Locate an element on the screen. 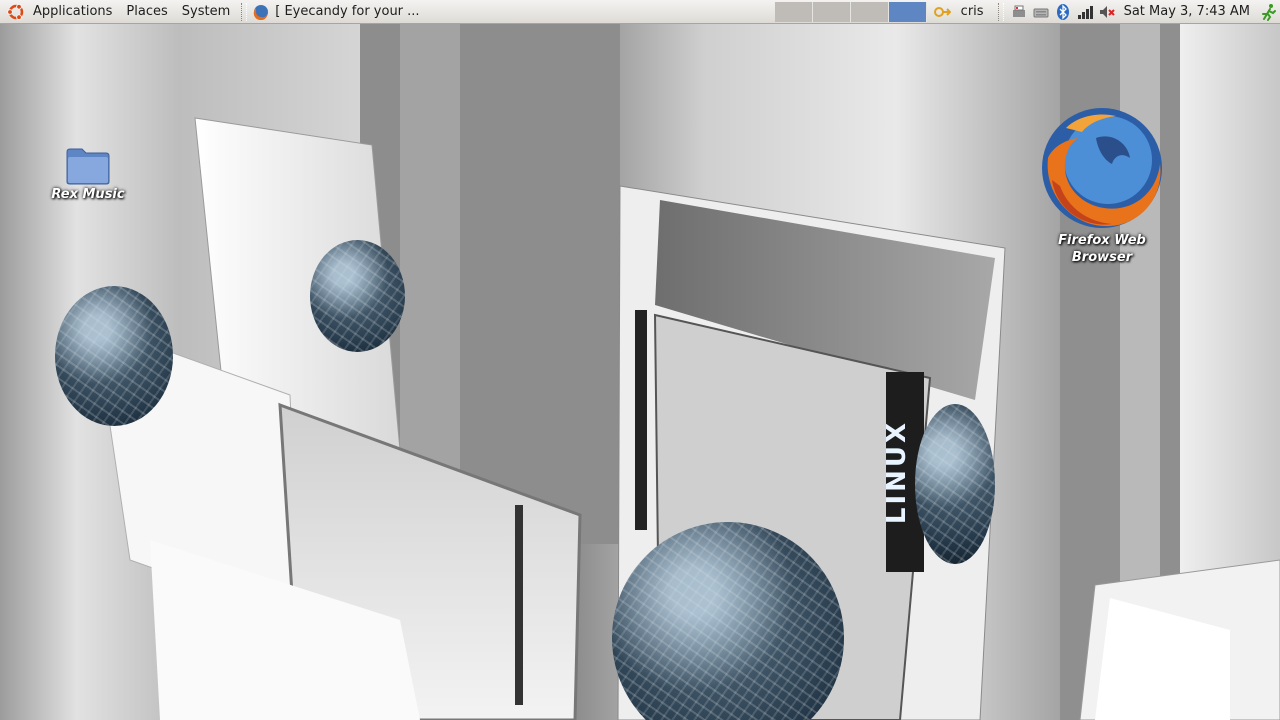 The height and width of the screenshot is (720, 1280). desktop-icon-label: Firefox Web is located at coordinates (1102, 240).